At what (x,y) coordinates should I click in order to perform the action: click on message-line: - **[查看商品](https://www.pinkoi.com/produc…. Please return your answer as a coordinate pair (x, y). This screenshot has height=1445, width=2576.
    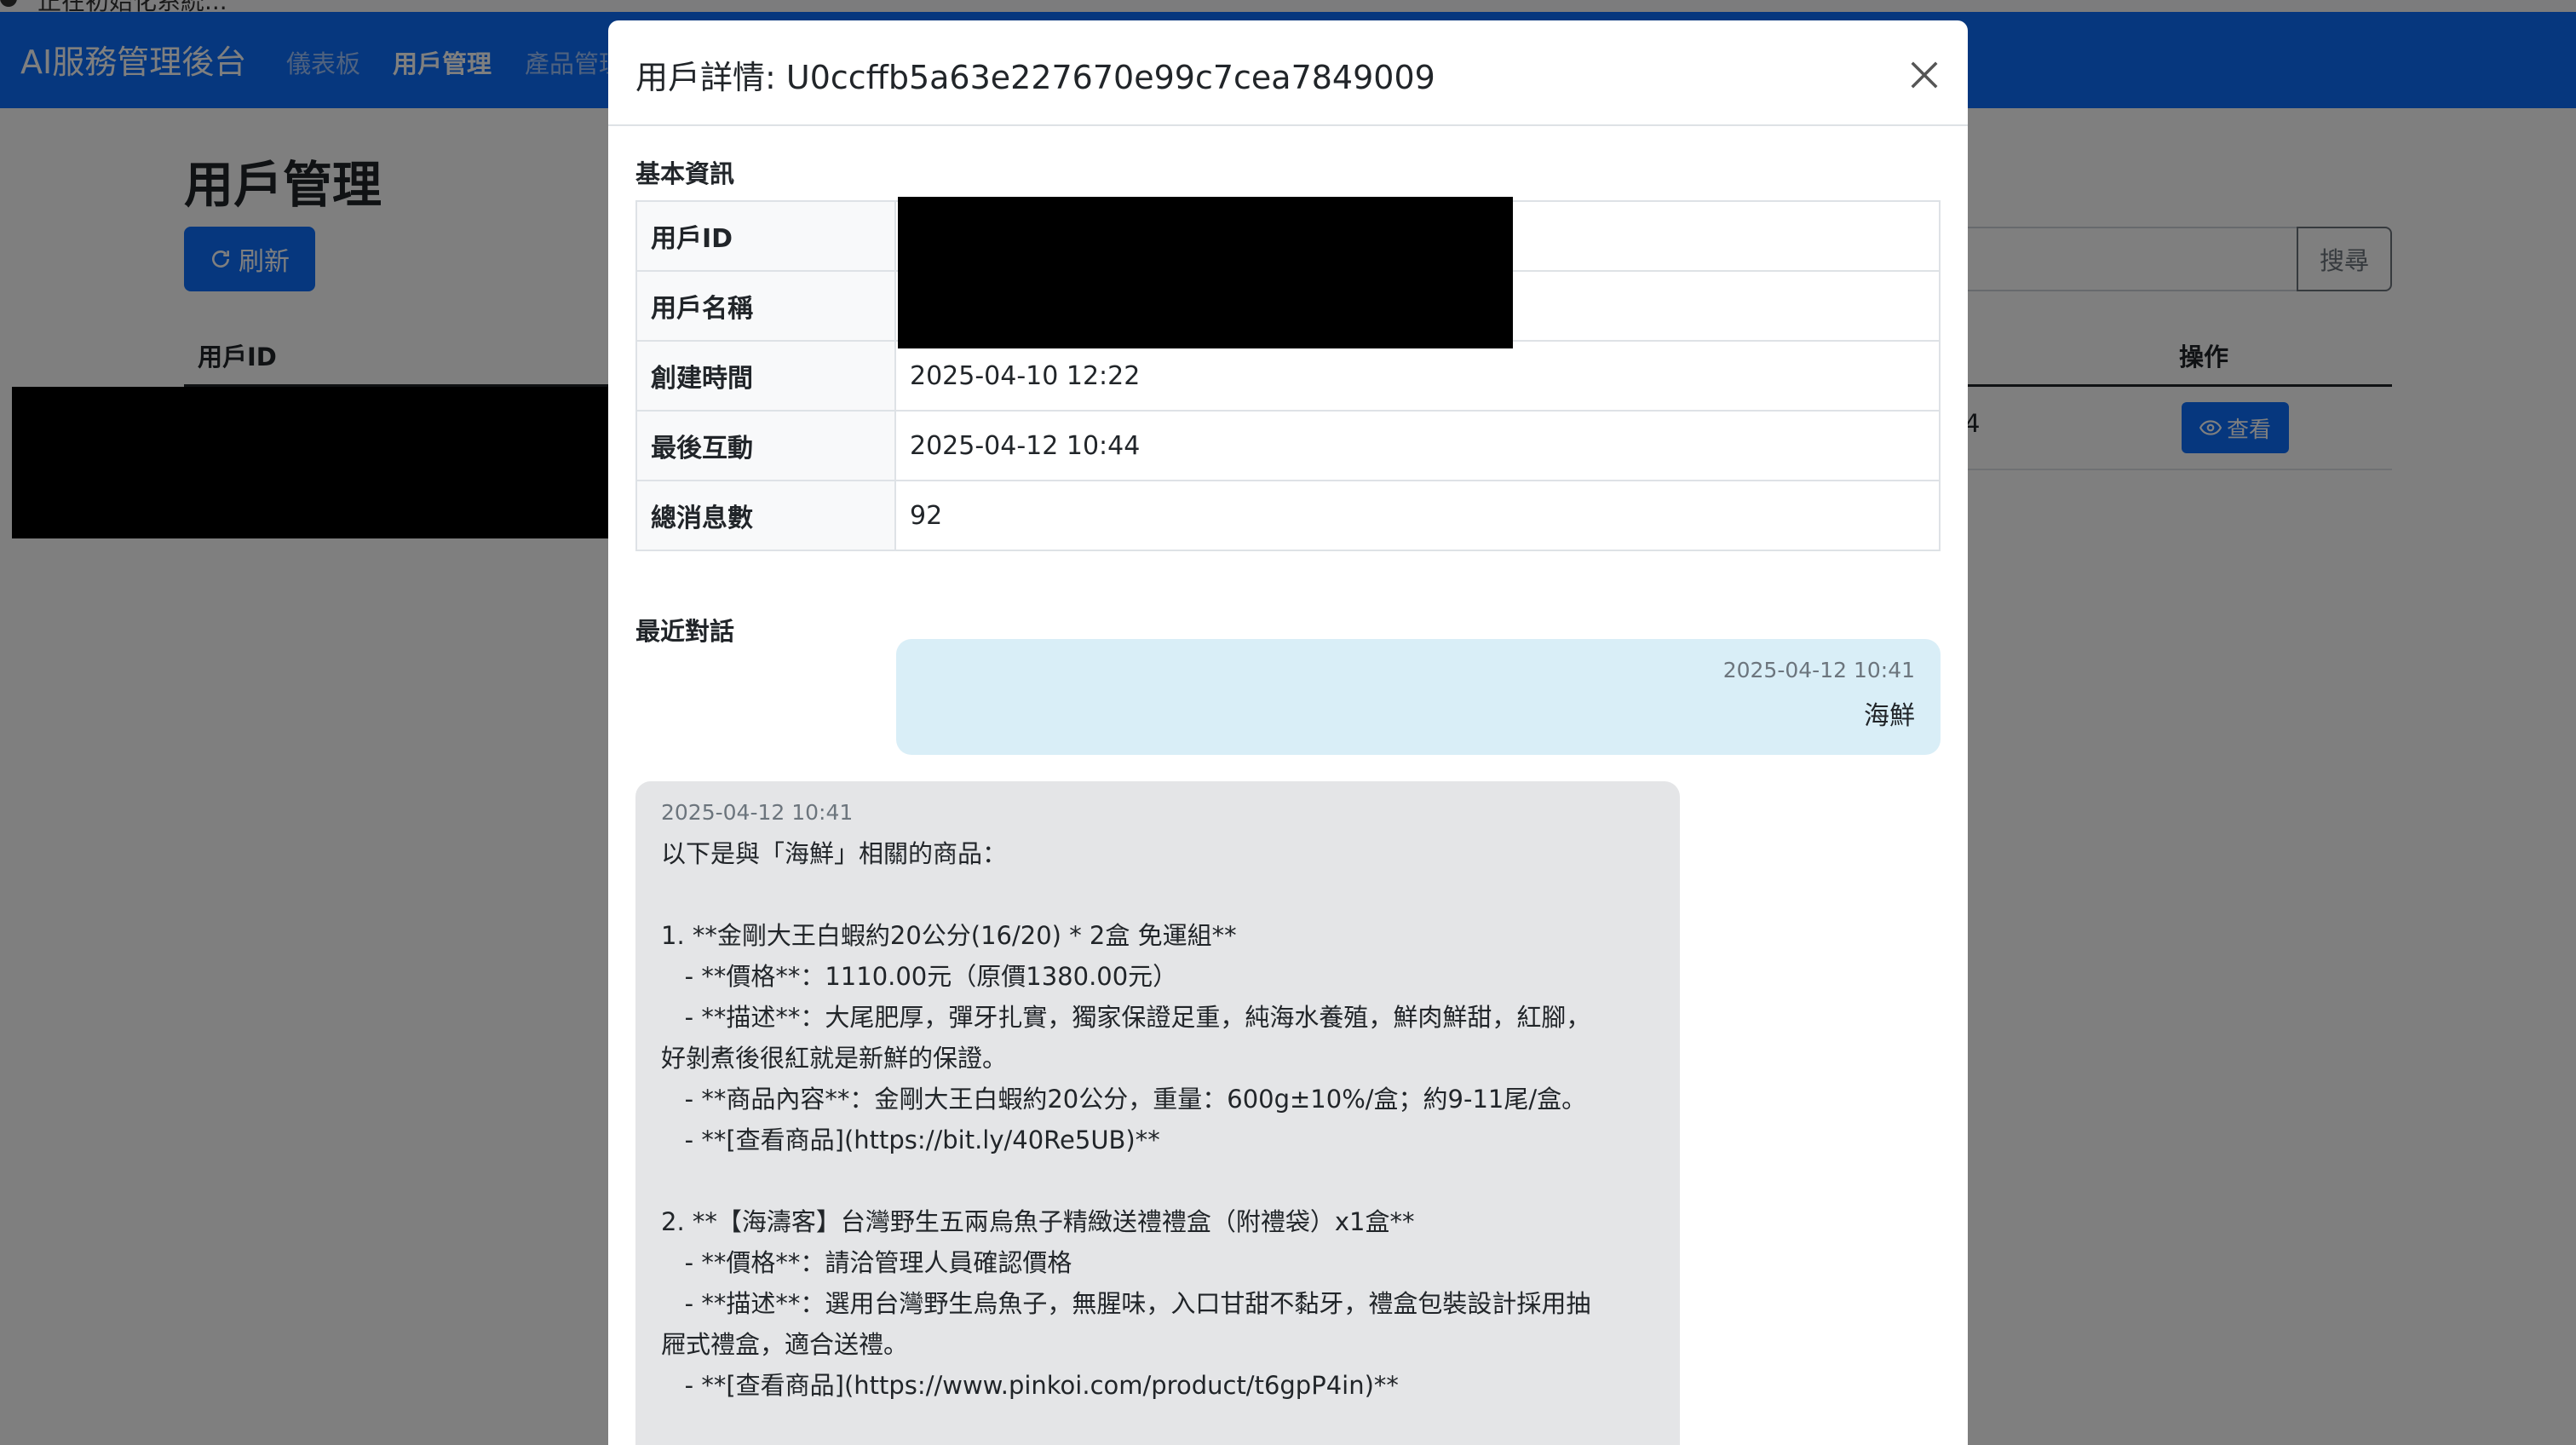
    Looking at the image, I should click on (1030, 1386).